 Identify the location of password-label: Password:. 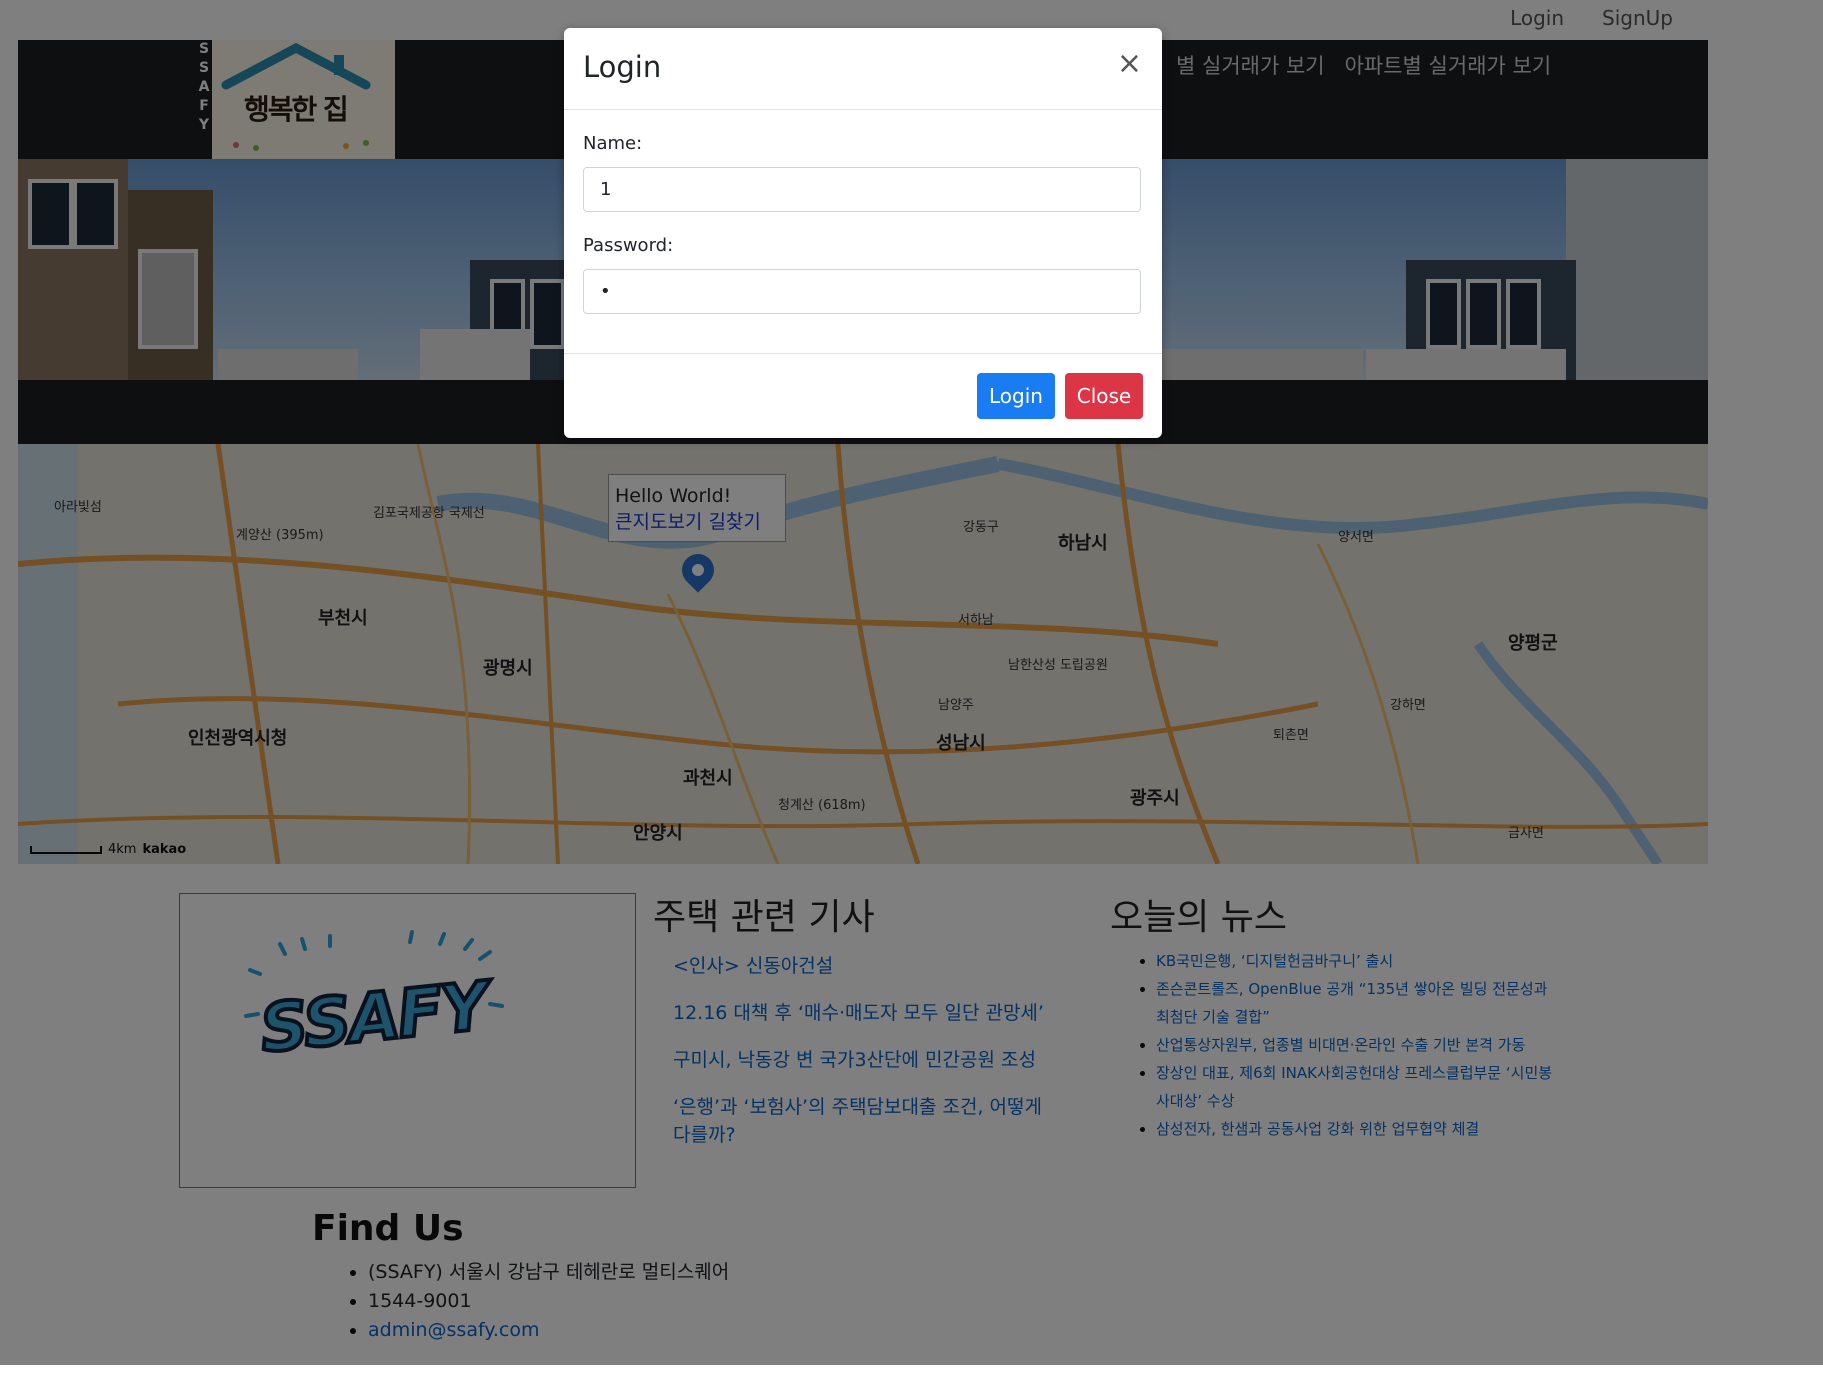
(628, 245).